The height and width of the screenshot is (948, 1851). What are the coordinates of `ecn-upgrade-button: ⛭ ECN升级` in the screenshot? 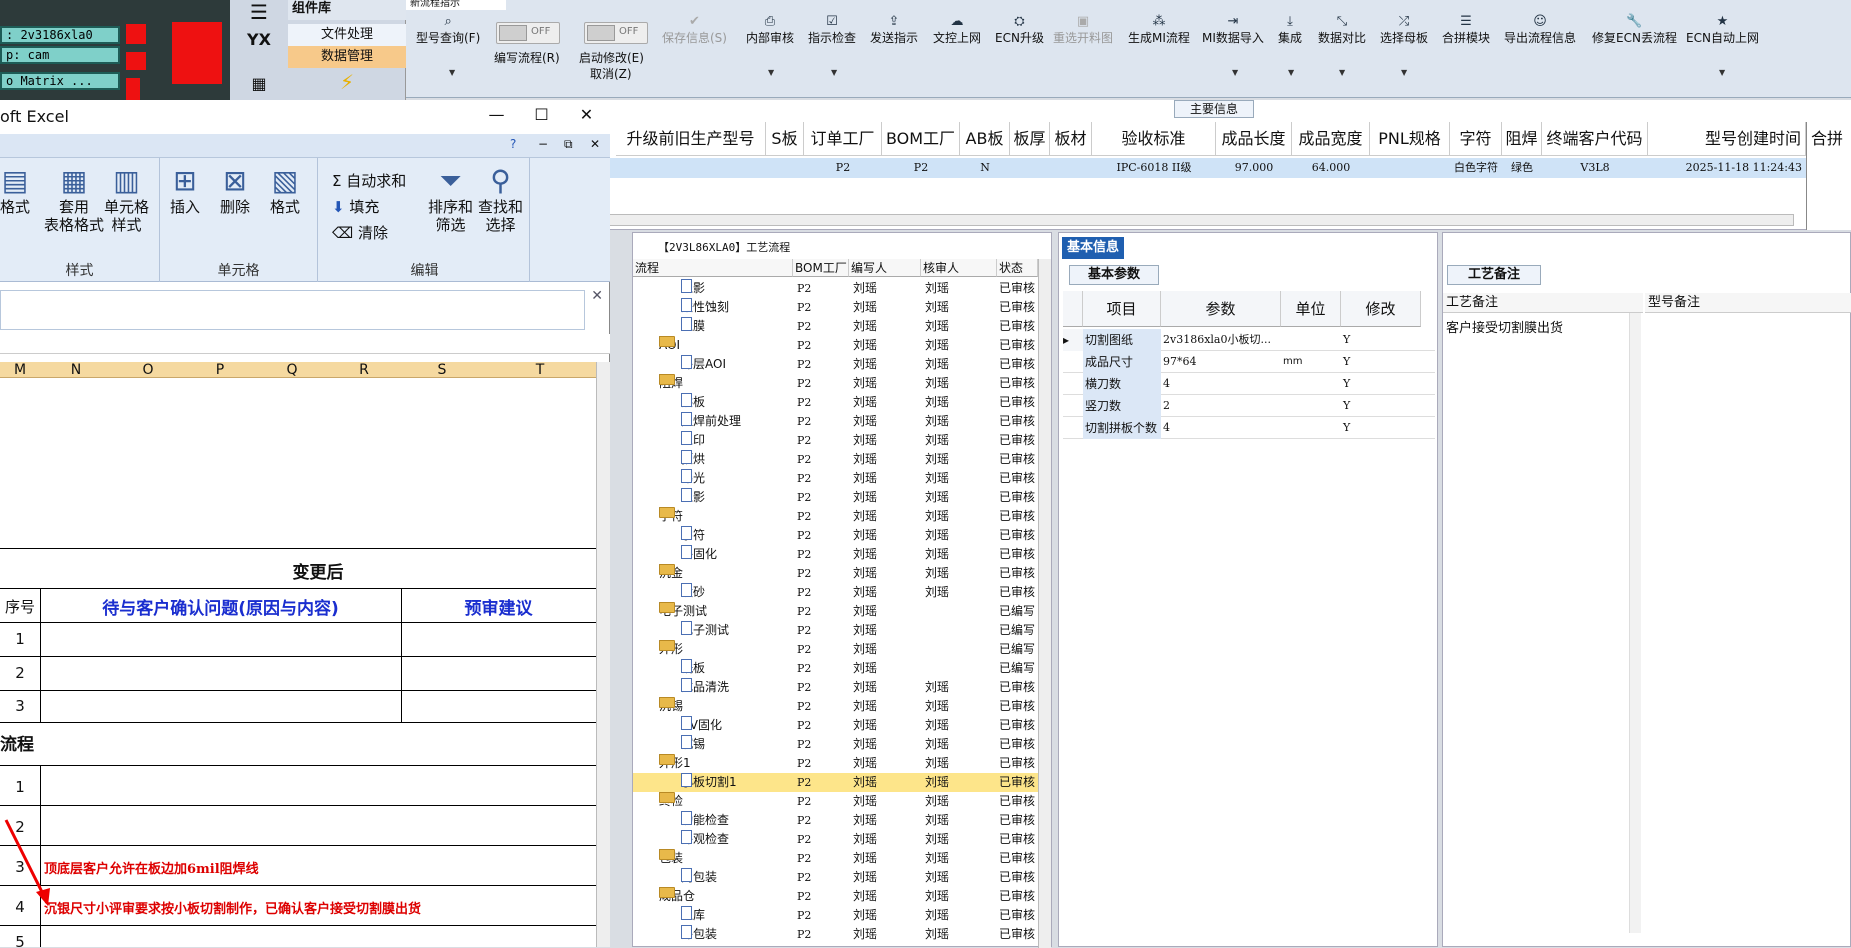 It's located at (1019, 30).